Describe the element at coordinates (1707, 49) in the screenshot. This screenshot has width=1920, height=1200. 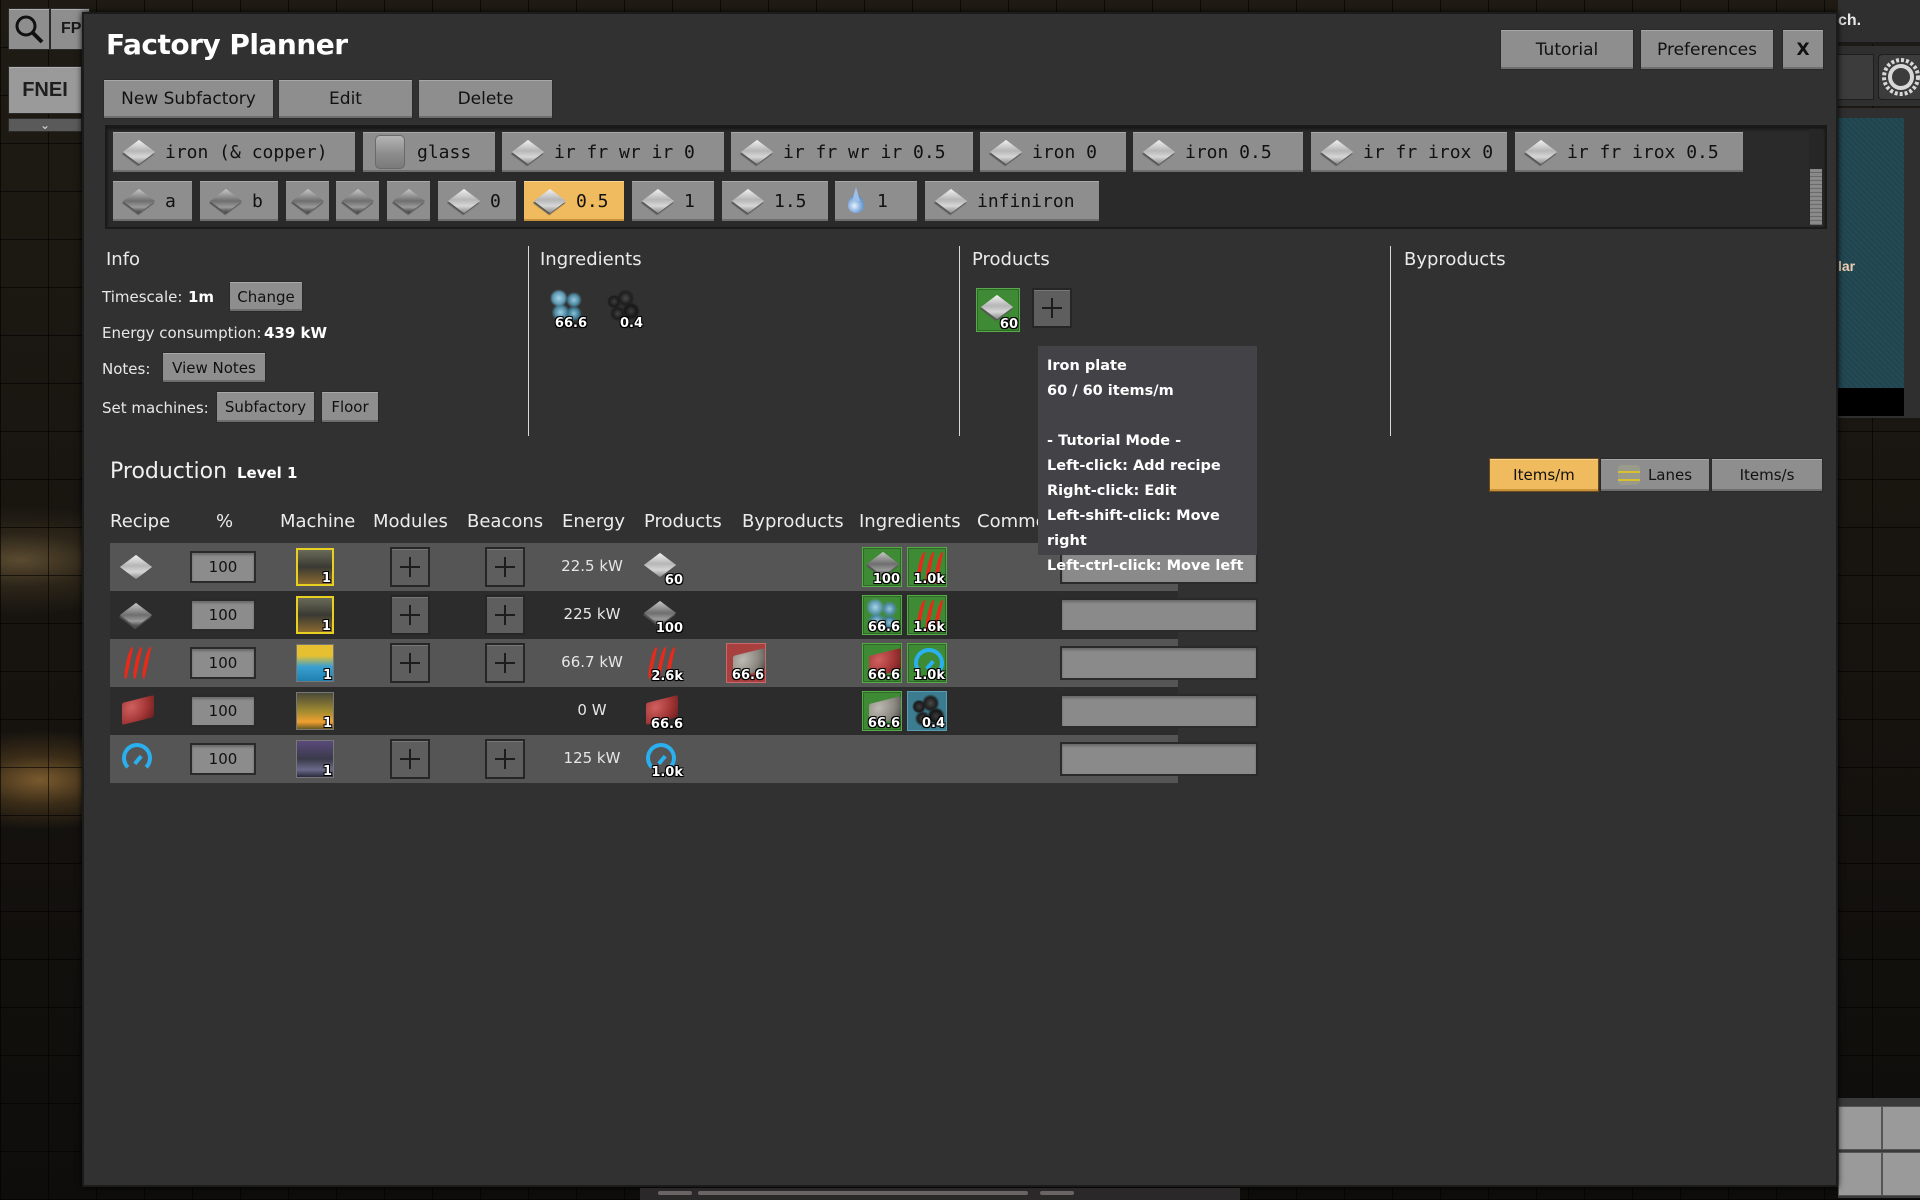
I see `preferences-button: Preferences` at that location.